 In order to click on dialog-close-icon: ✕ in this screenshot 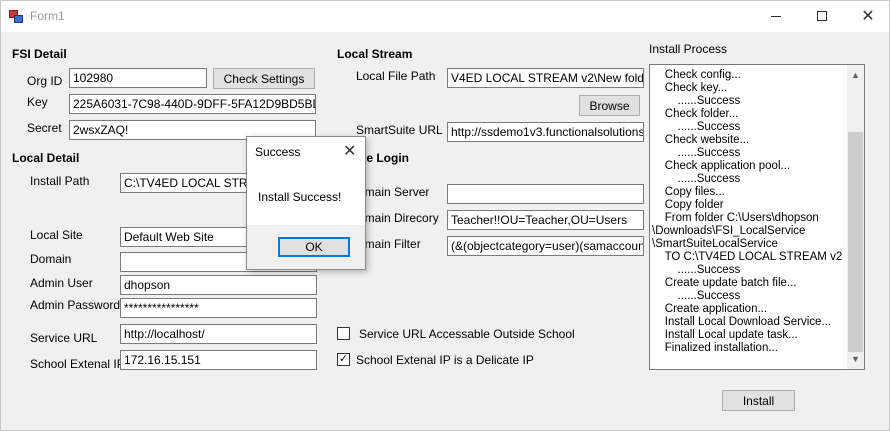, I will do `click(349, 151)`.